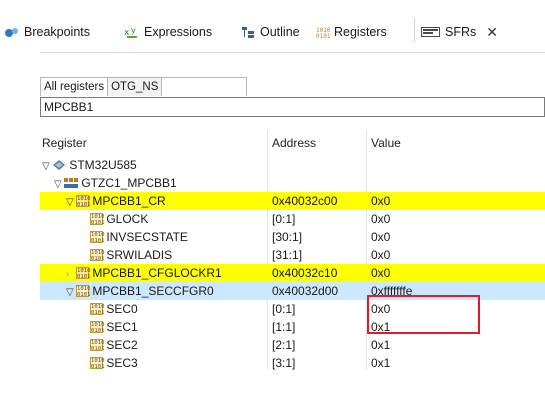  Describe the element at coordinates (135, 86) in the screenshot. I see `tab-otg-ns: OTG_NS` at that location.